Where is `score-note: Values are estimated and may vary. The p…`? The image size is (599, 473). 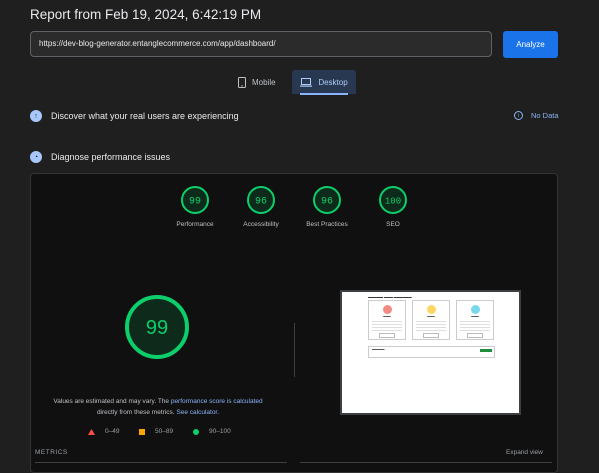
score-note: Values are estimated and may vary. The p… is located at coordinates (158, 407).